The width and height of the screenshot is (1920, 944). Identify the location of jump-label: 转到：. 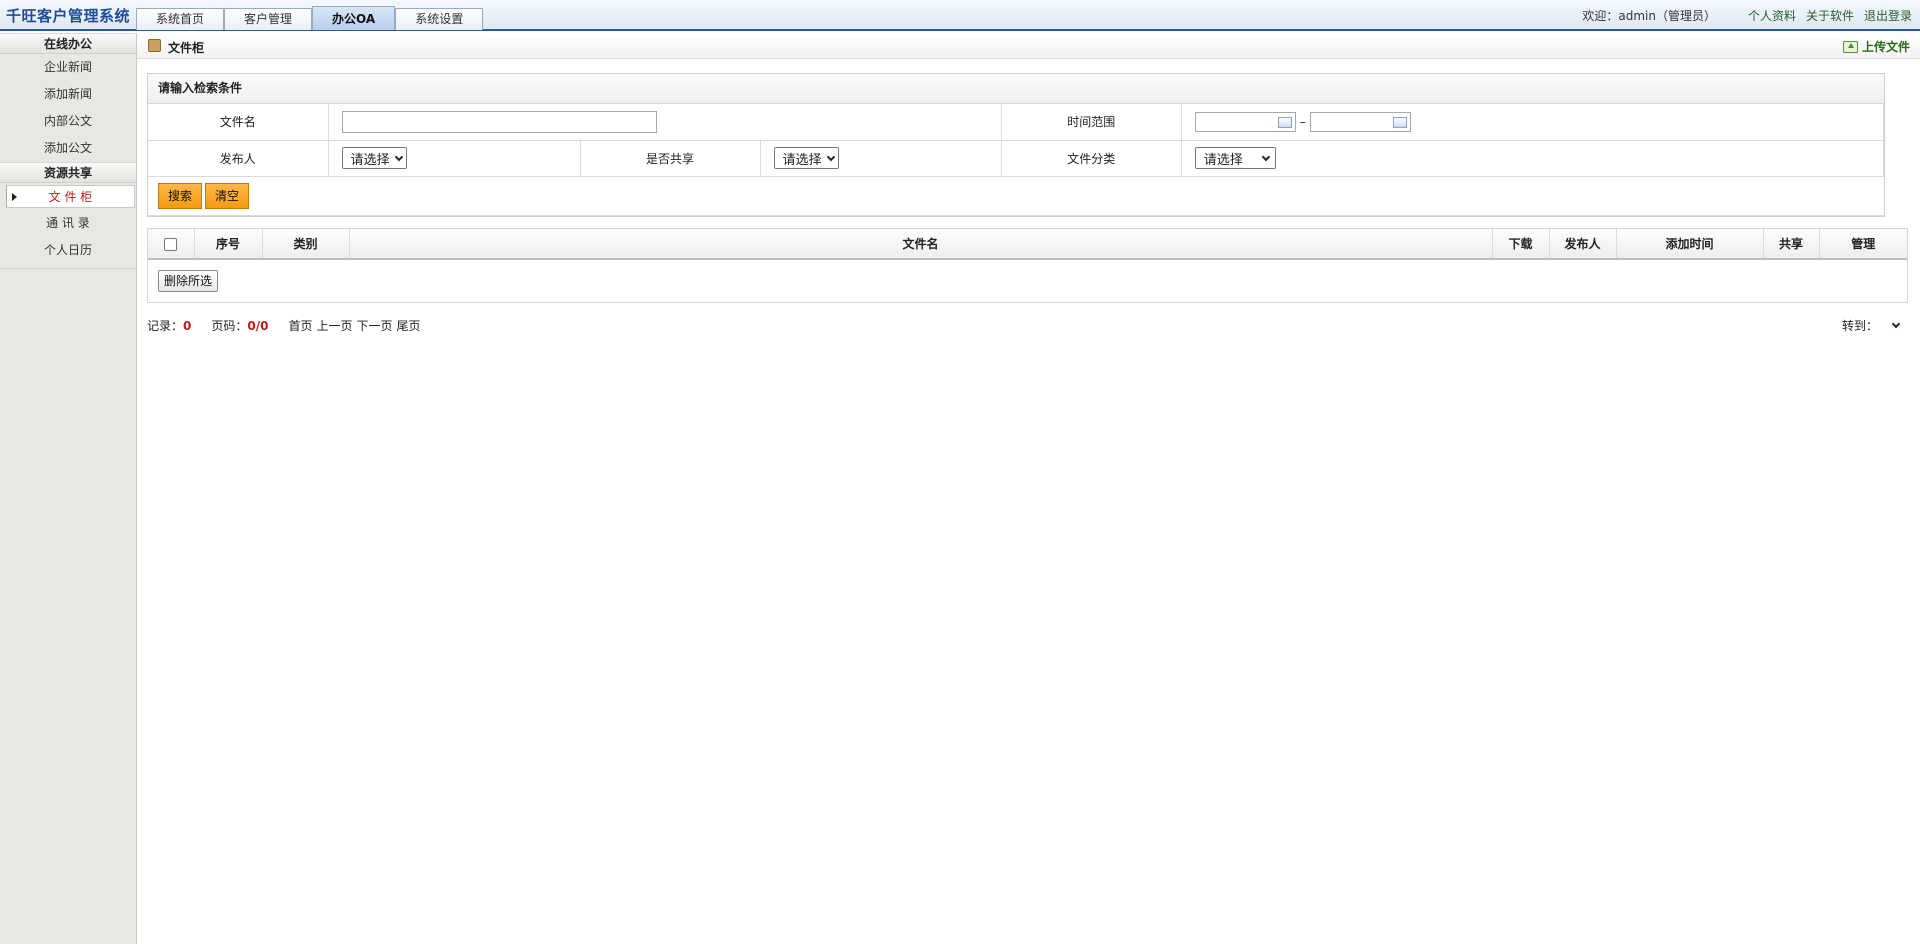
(1859, 326).